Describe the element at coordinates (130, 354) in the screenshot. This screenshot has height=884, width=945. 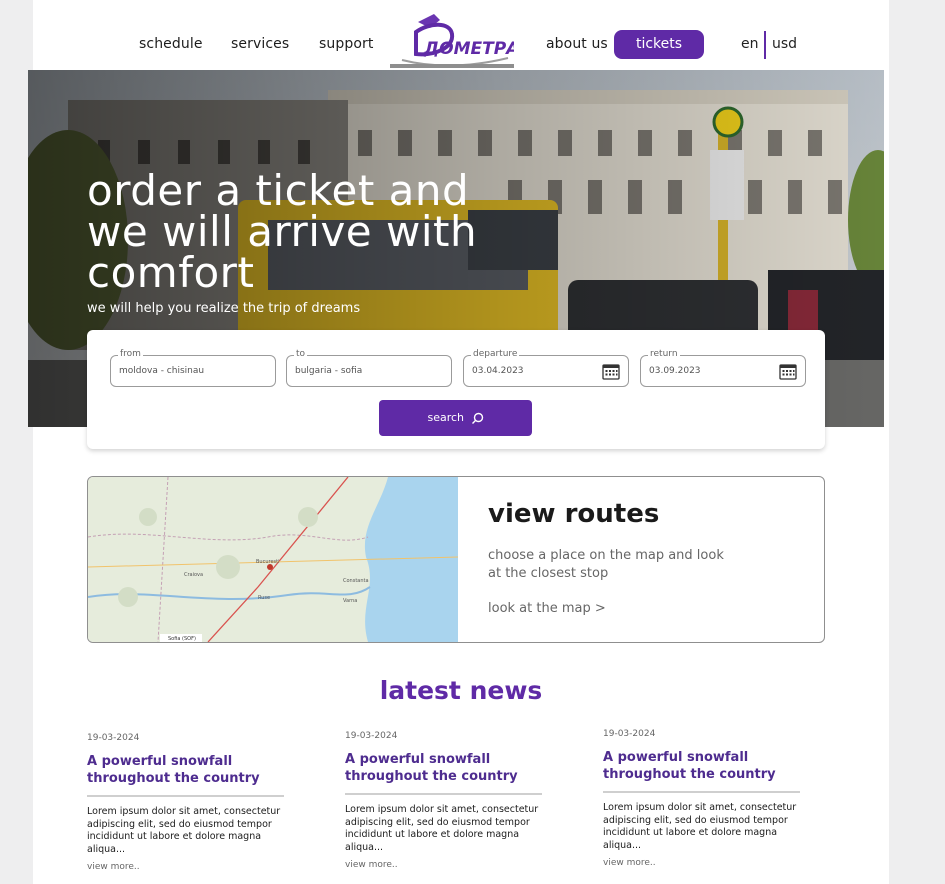
I see `from-label: from` at that location.